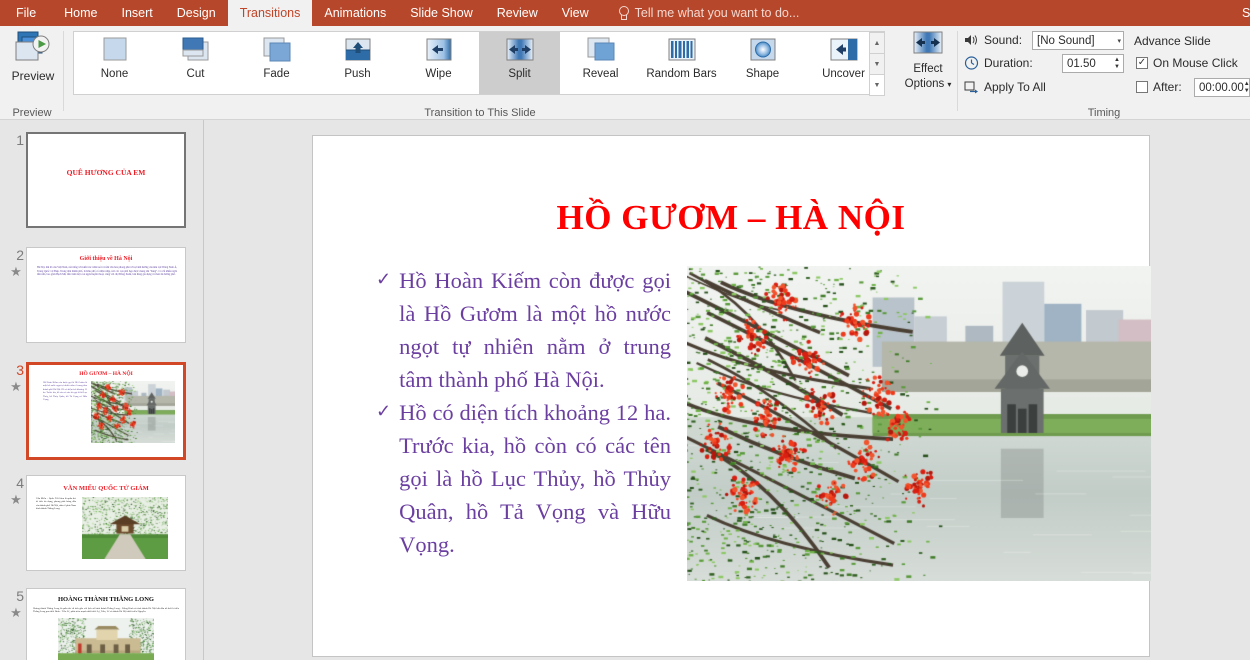 The width and height of the screenshot is (1250, 660). Describe the element at coordinates (971, 40) in the screenshot. I see `speaker-icon` at that location.